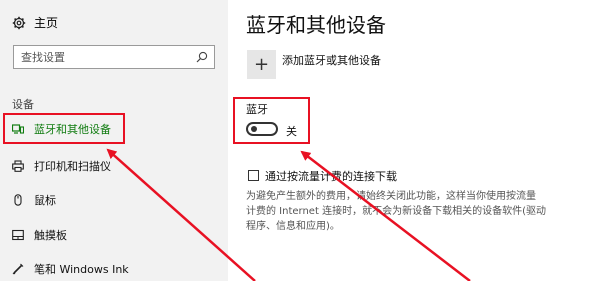 Image resolution: width=589 pixels, height=281 pixels. What do you see at coordinates (64, 128) in the screenshot?
I see `highlight-box-bluetooth-nav` at bounding box center [64, 128].